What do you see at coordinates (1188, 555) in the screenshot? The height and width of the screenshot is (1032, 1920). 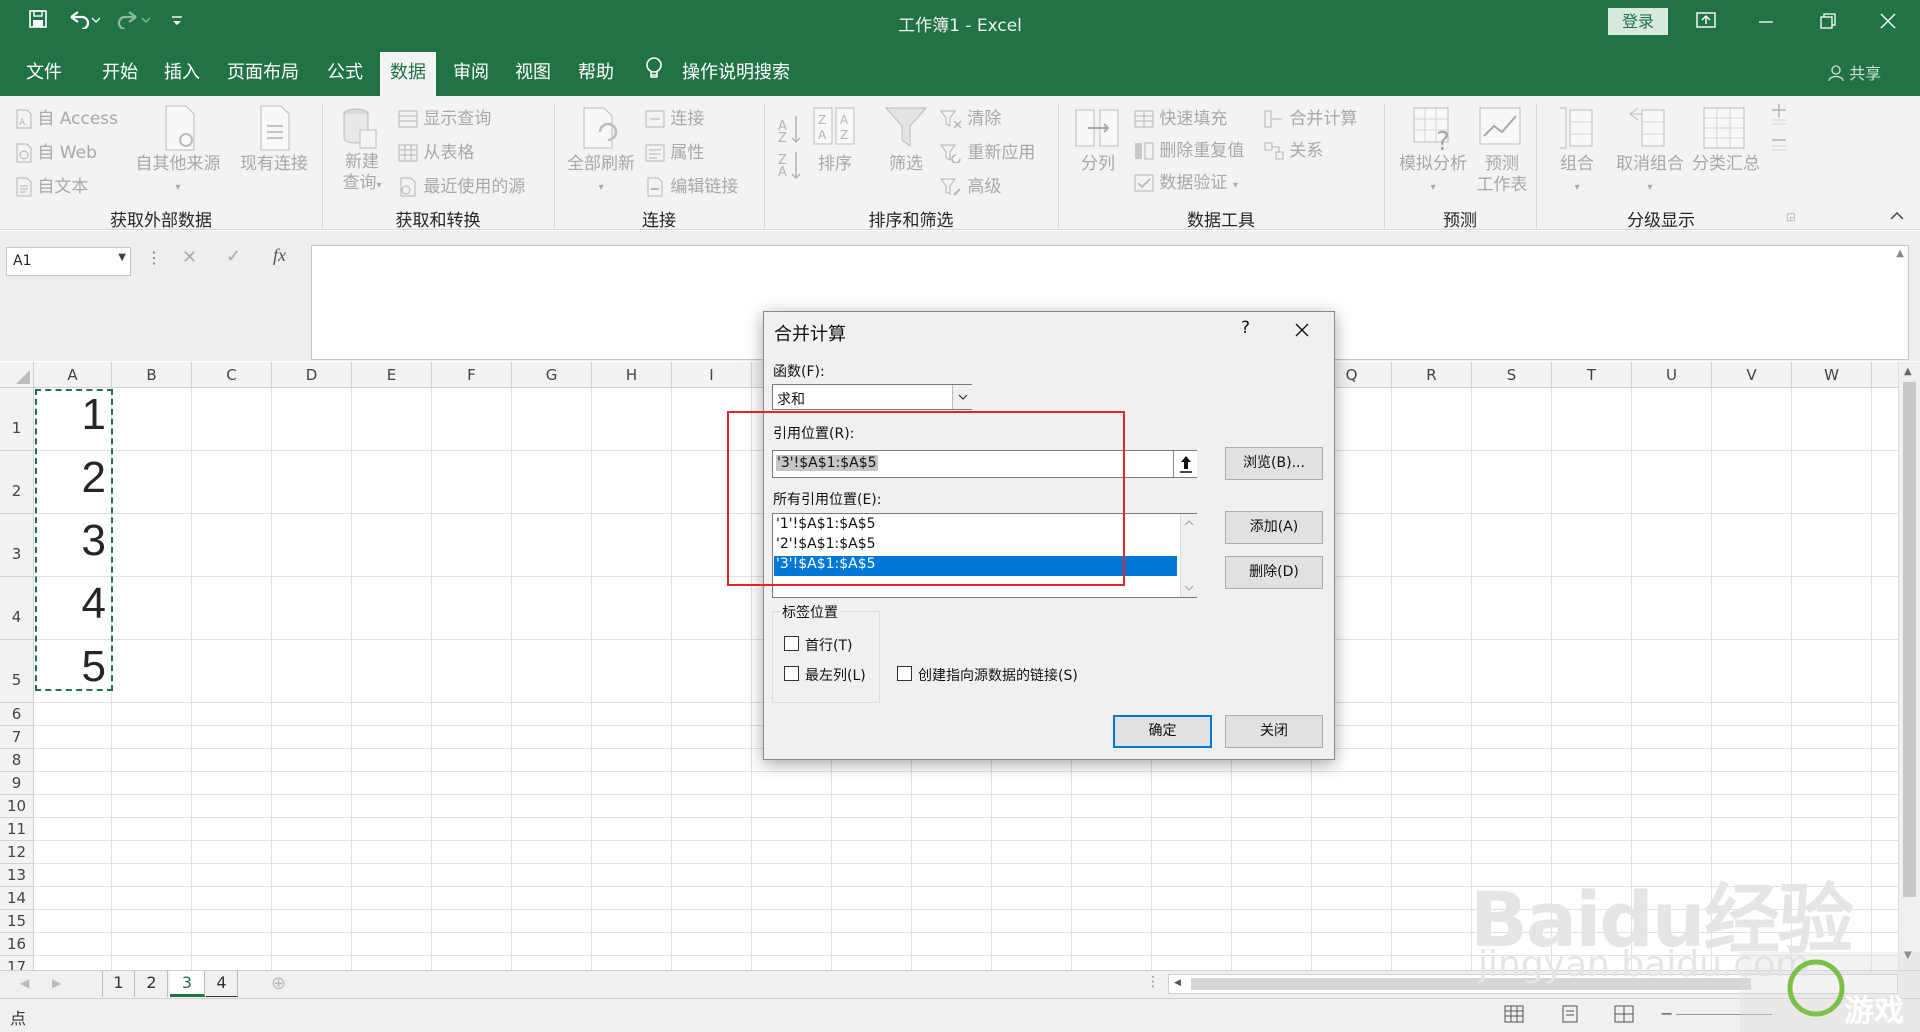 I see `list-scrollbar` at bounding box center [1188, 555].